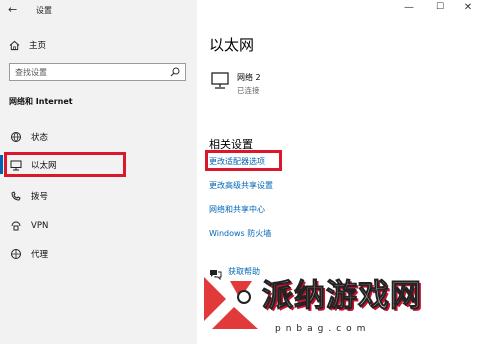  What do you see at coordinates (40, 138) in the screenshot?
I see `sidebar-item-label: 状态` at bounding box center [40, 138].